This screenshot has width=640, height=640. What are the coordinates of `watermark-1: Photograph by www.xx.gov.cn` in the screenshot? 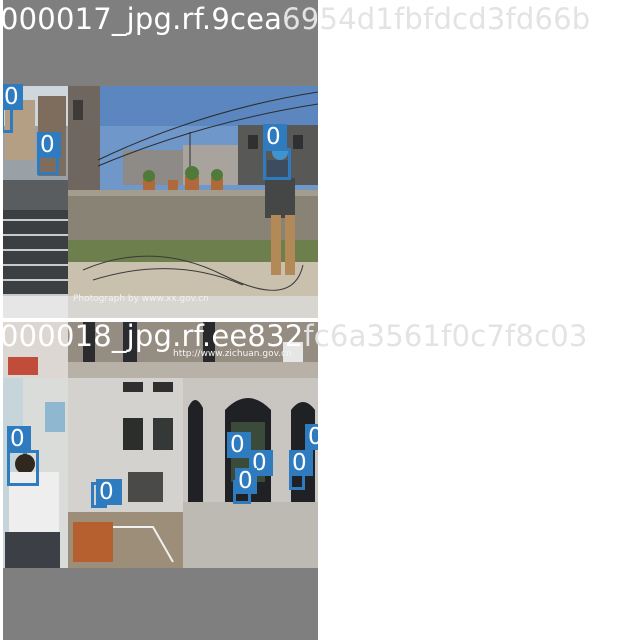 It's located at (141, 299).